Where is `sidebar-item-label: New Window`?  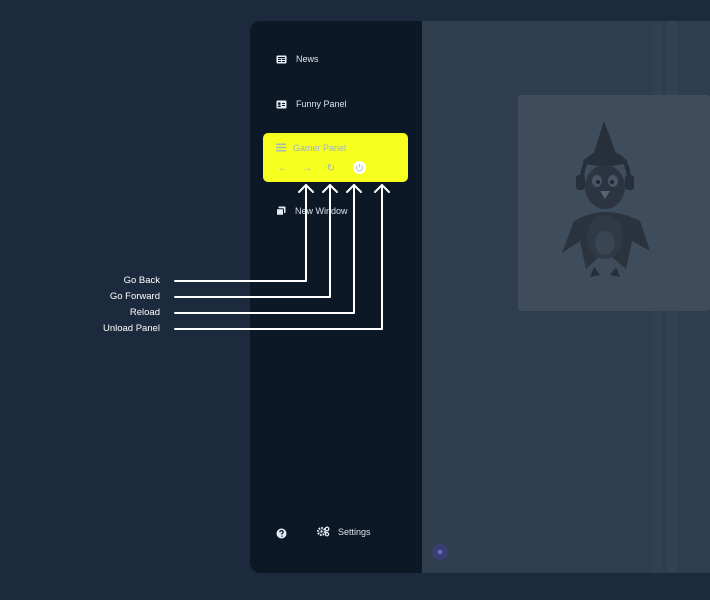
sidebar-item-label: New Window is located at coordinates (321, 211).